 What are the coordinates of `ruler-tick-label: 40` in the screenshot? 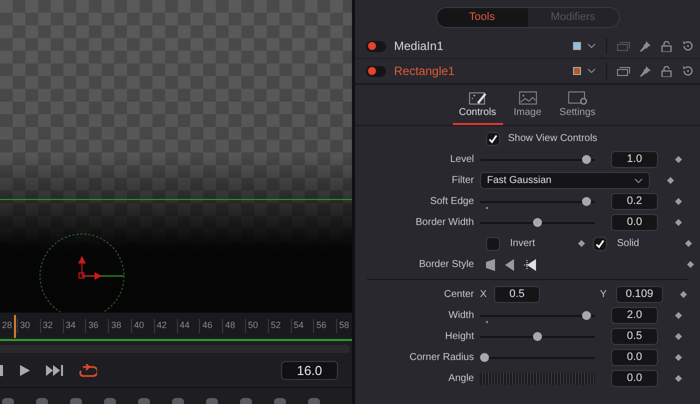 It's located at (142, 326).